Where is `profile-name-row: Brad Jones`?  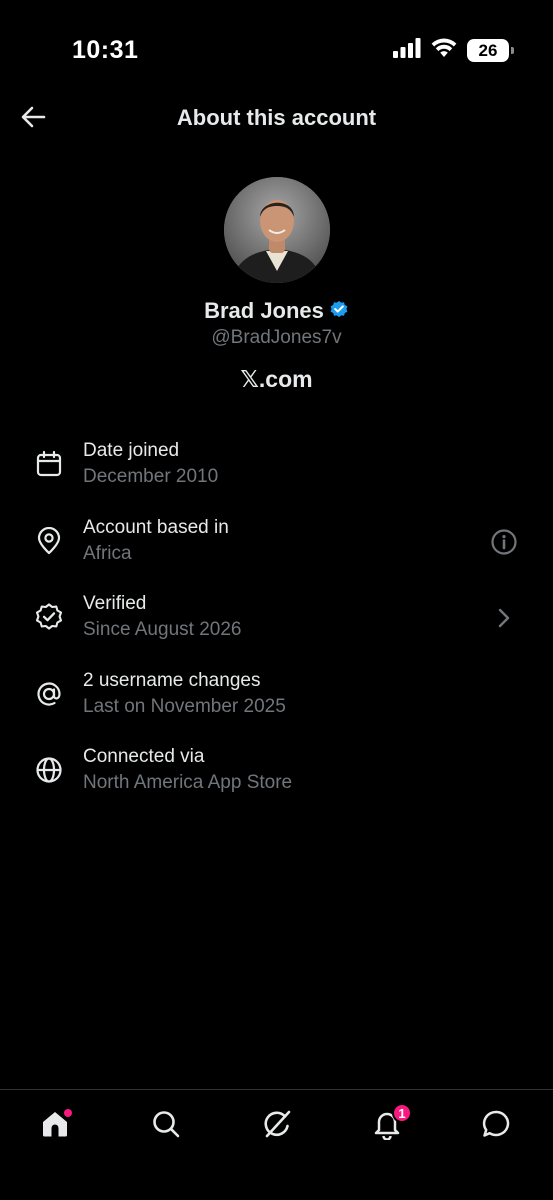 profile-name-row: Brad Jones is located at coordinates (276, 311).